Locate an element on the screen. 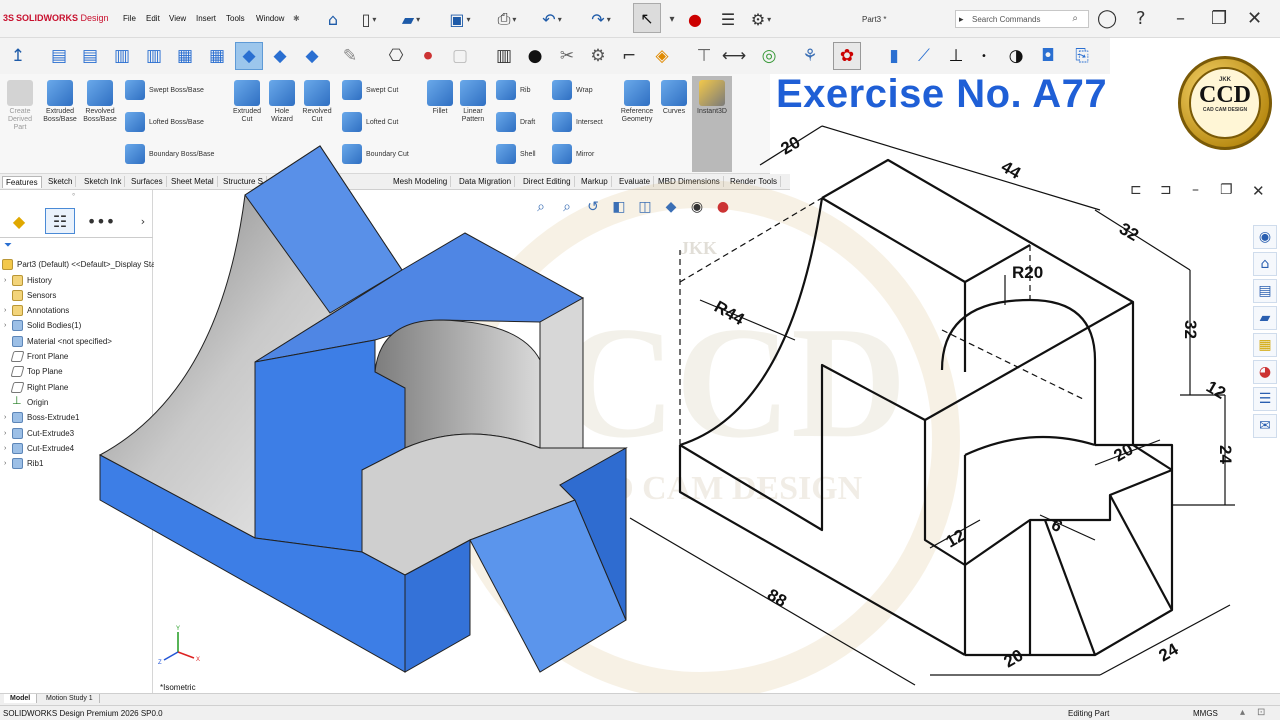  dim-r20: R20 is located at coordinates (1027, 272).